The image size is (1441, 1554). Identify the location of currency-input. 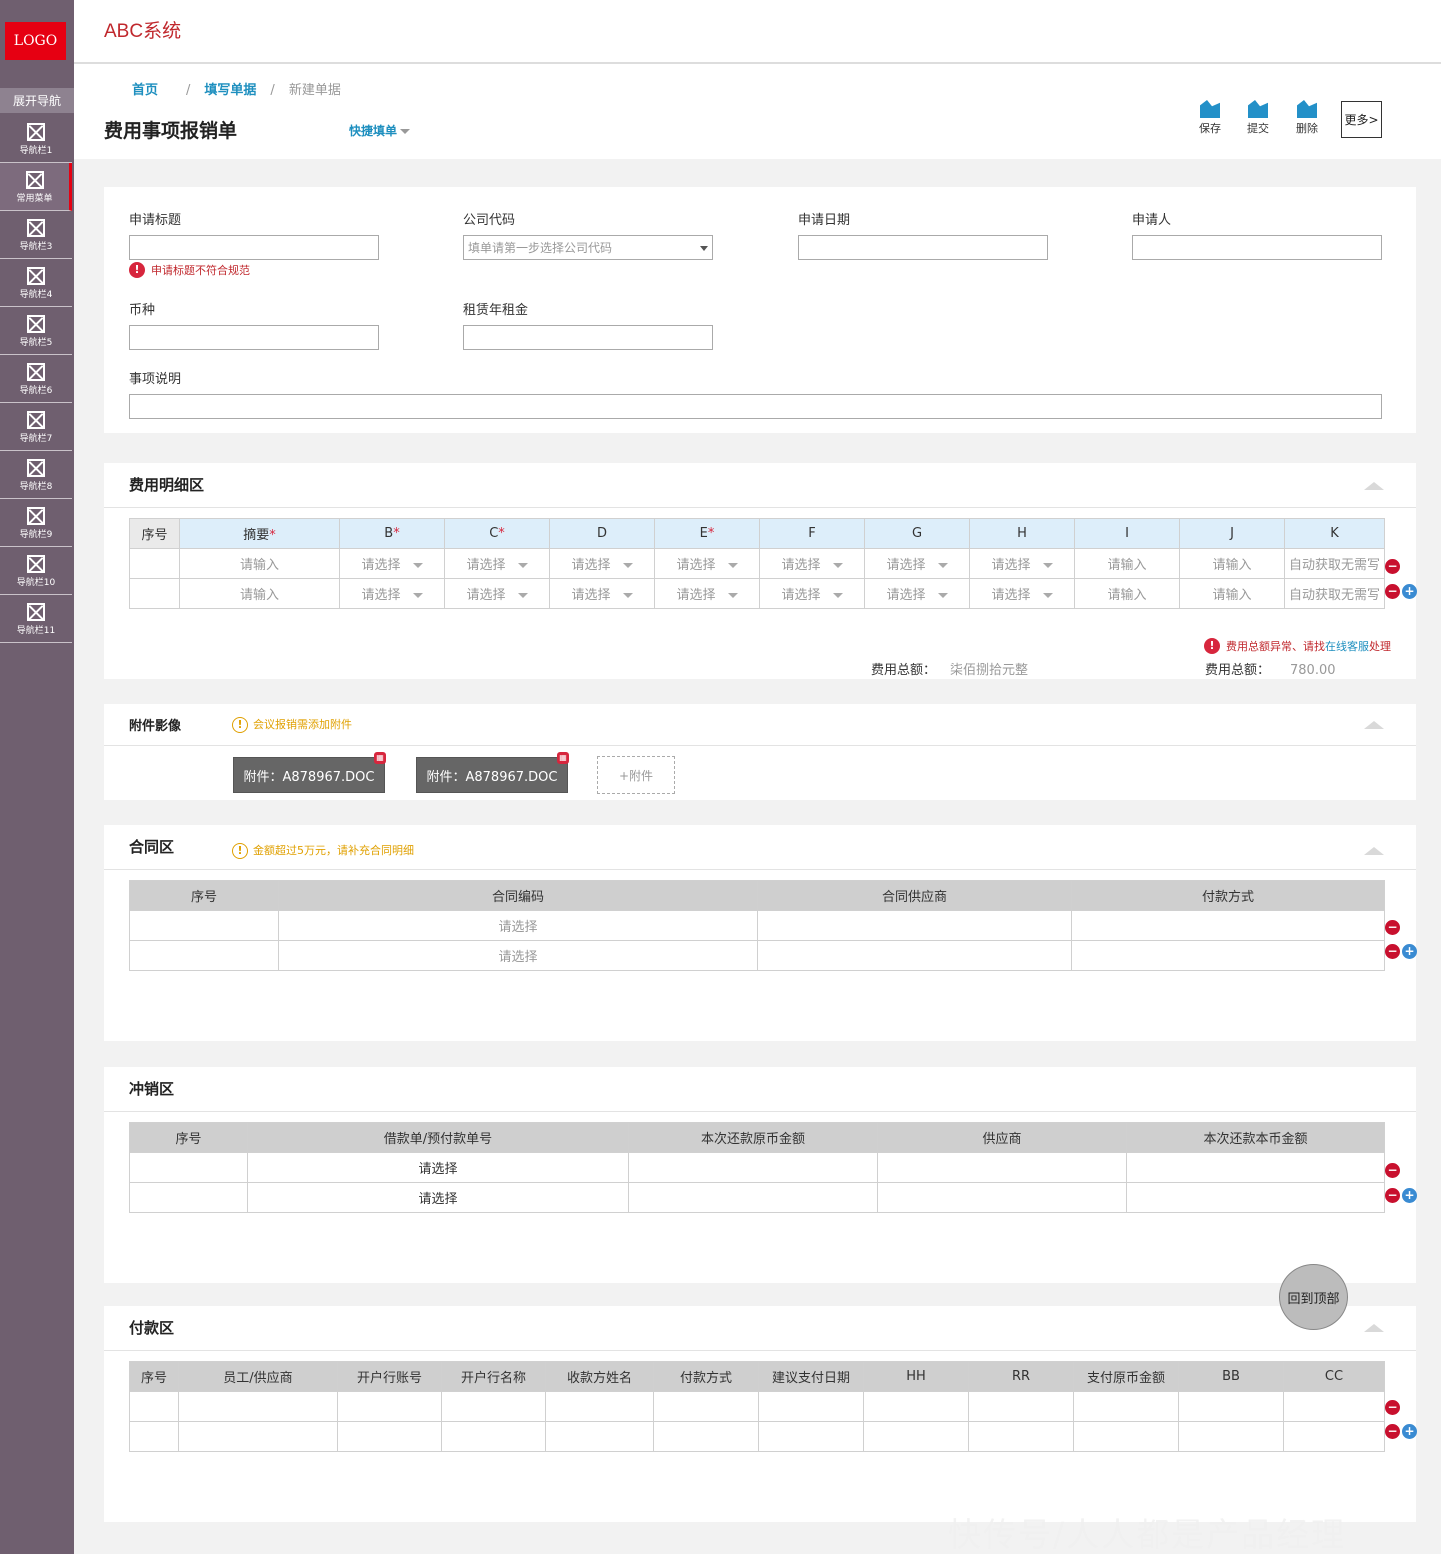
(254, 337).